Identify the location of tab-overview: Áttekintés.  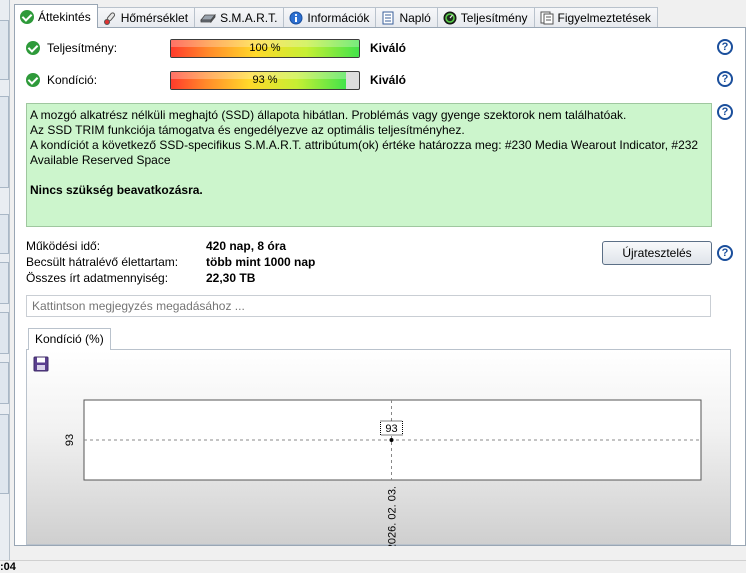
(56, 16).